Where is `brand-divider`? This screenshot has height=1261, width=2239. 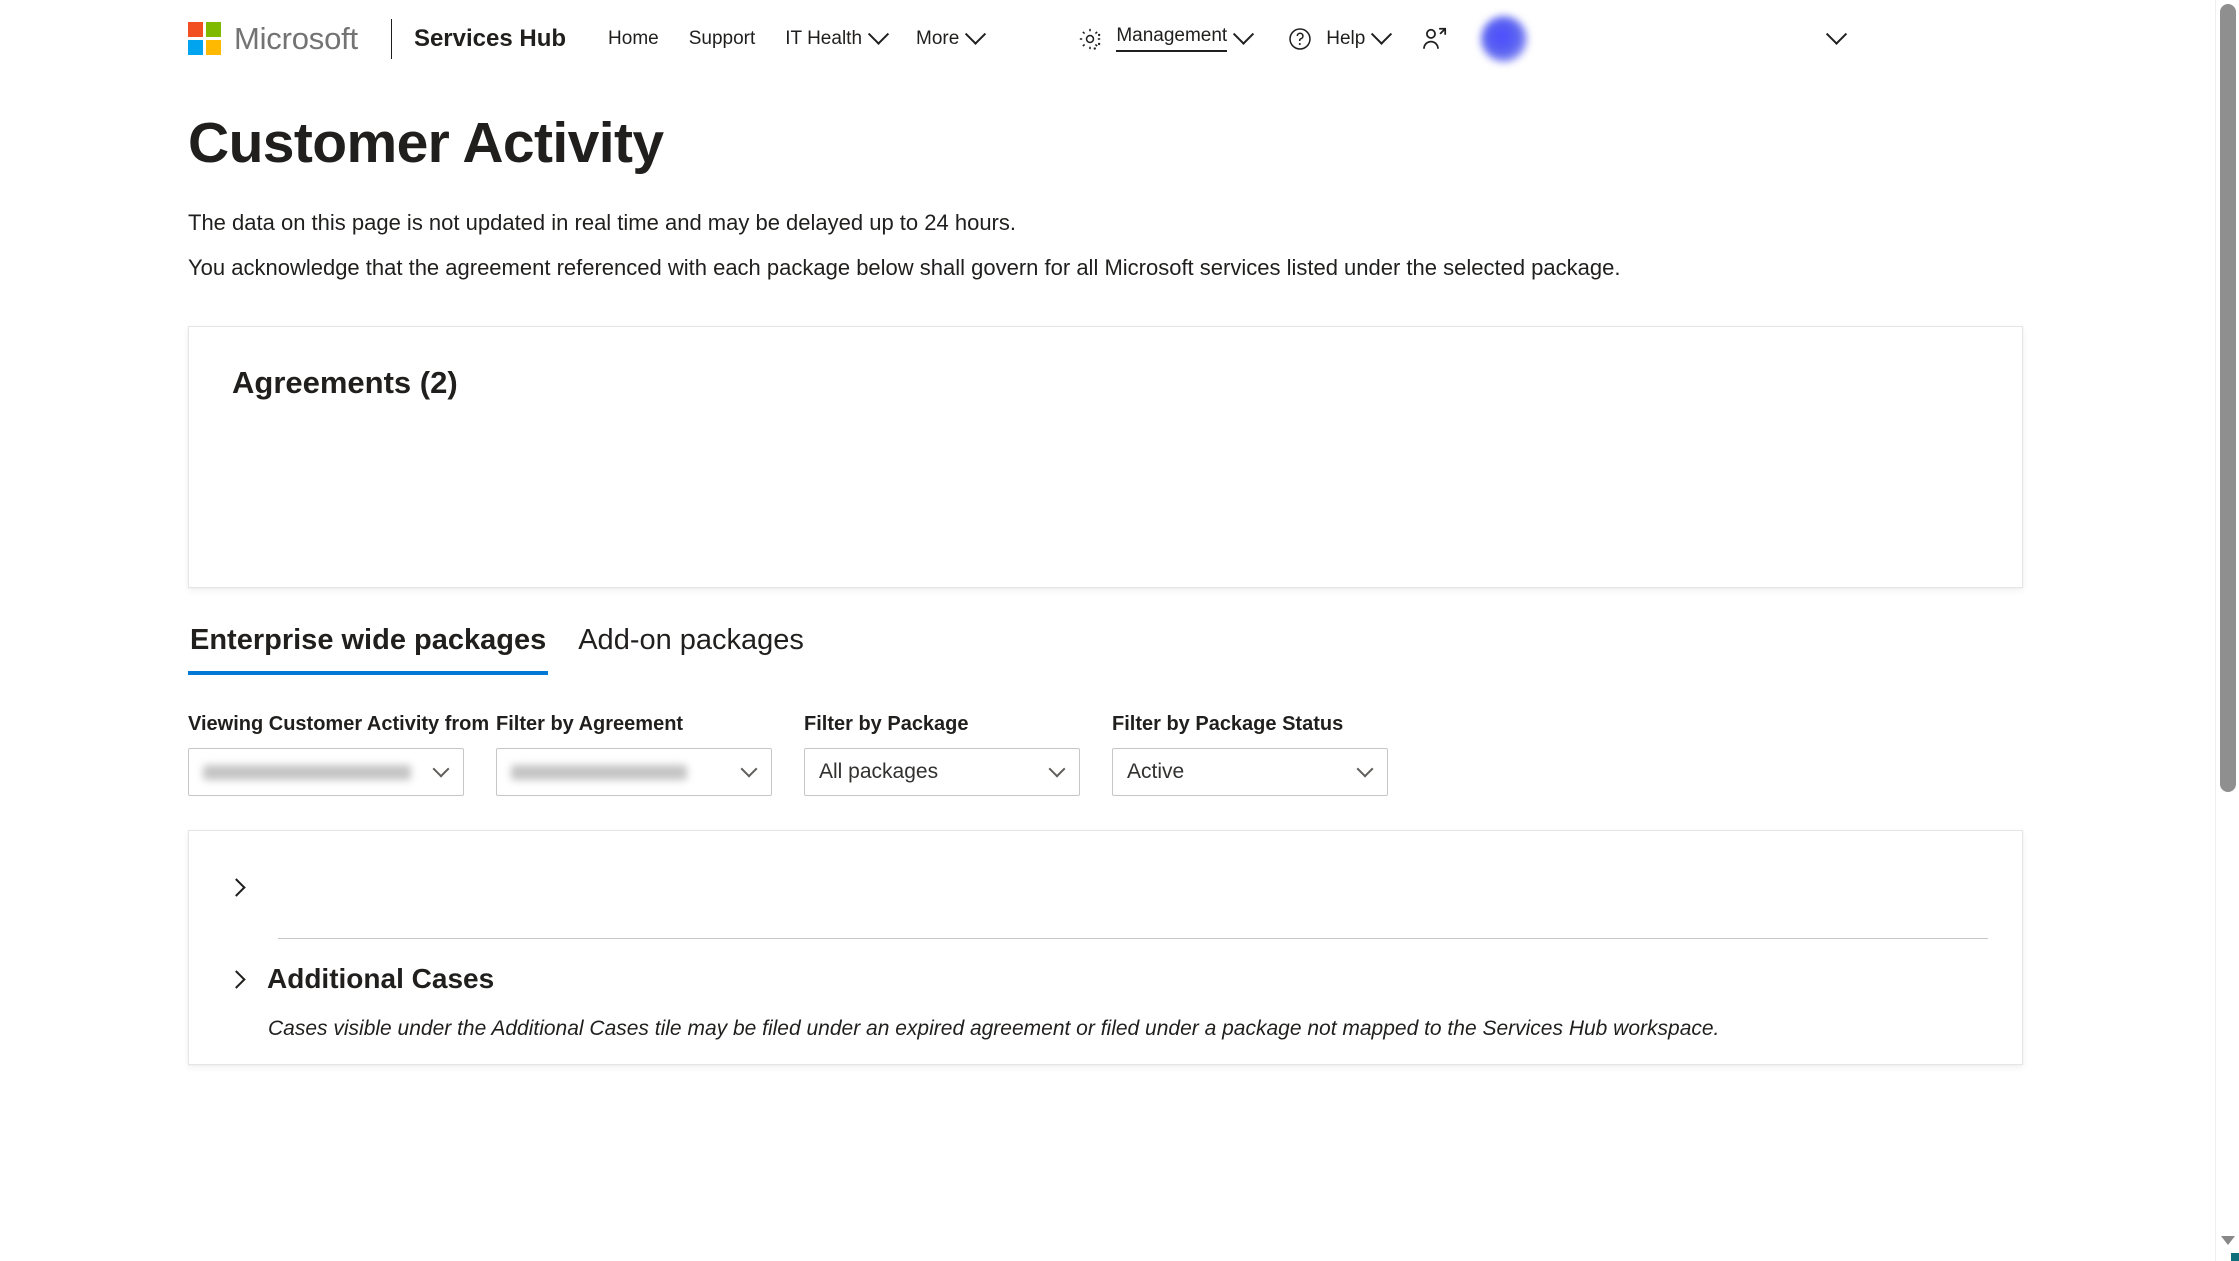
brand-divider is located at coordinates (391, 38).